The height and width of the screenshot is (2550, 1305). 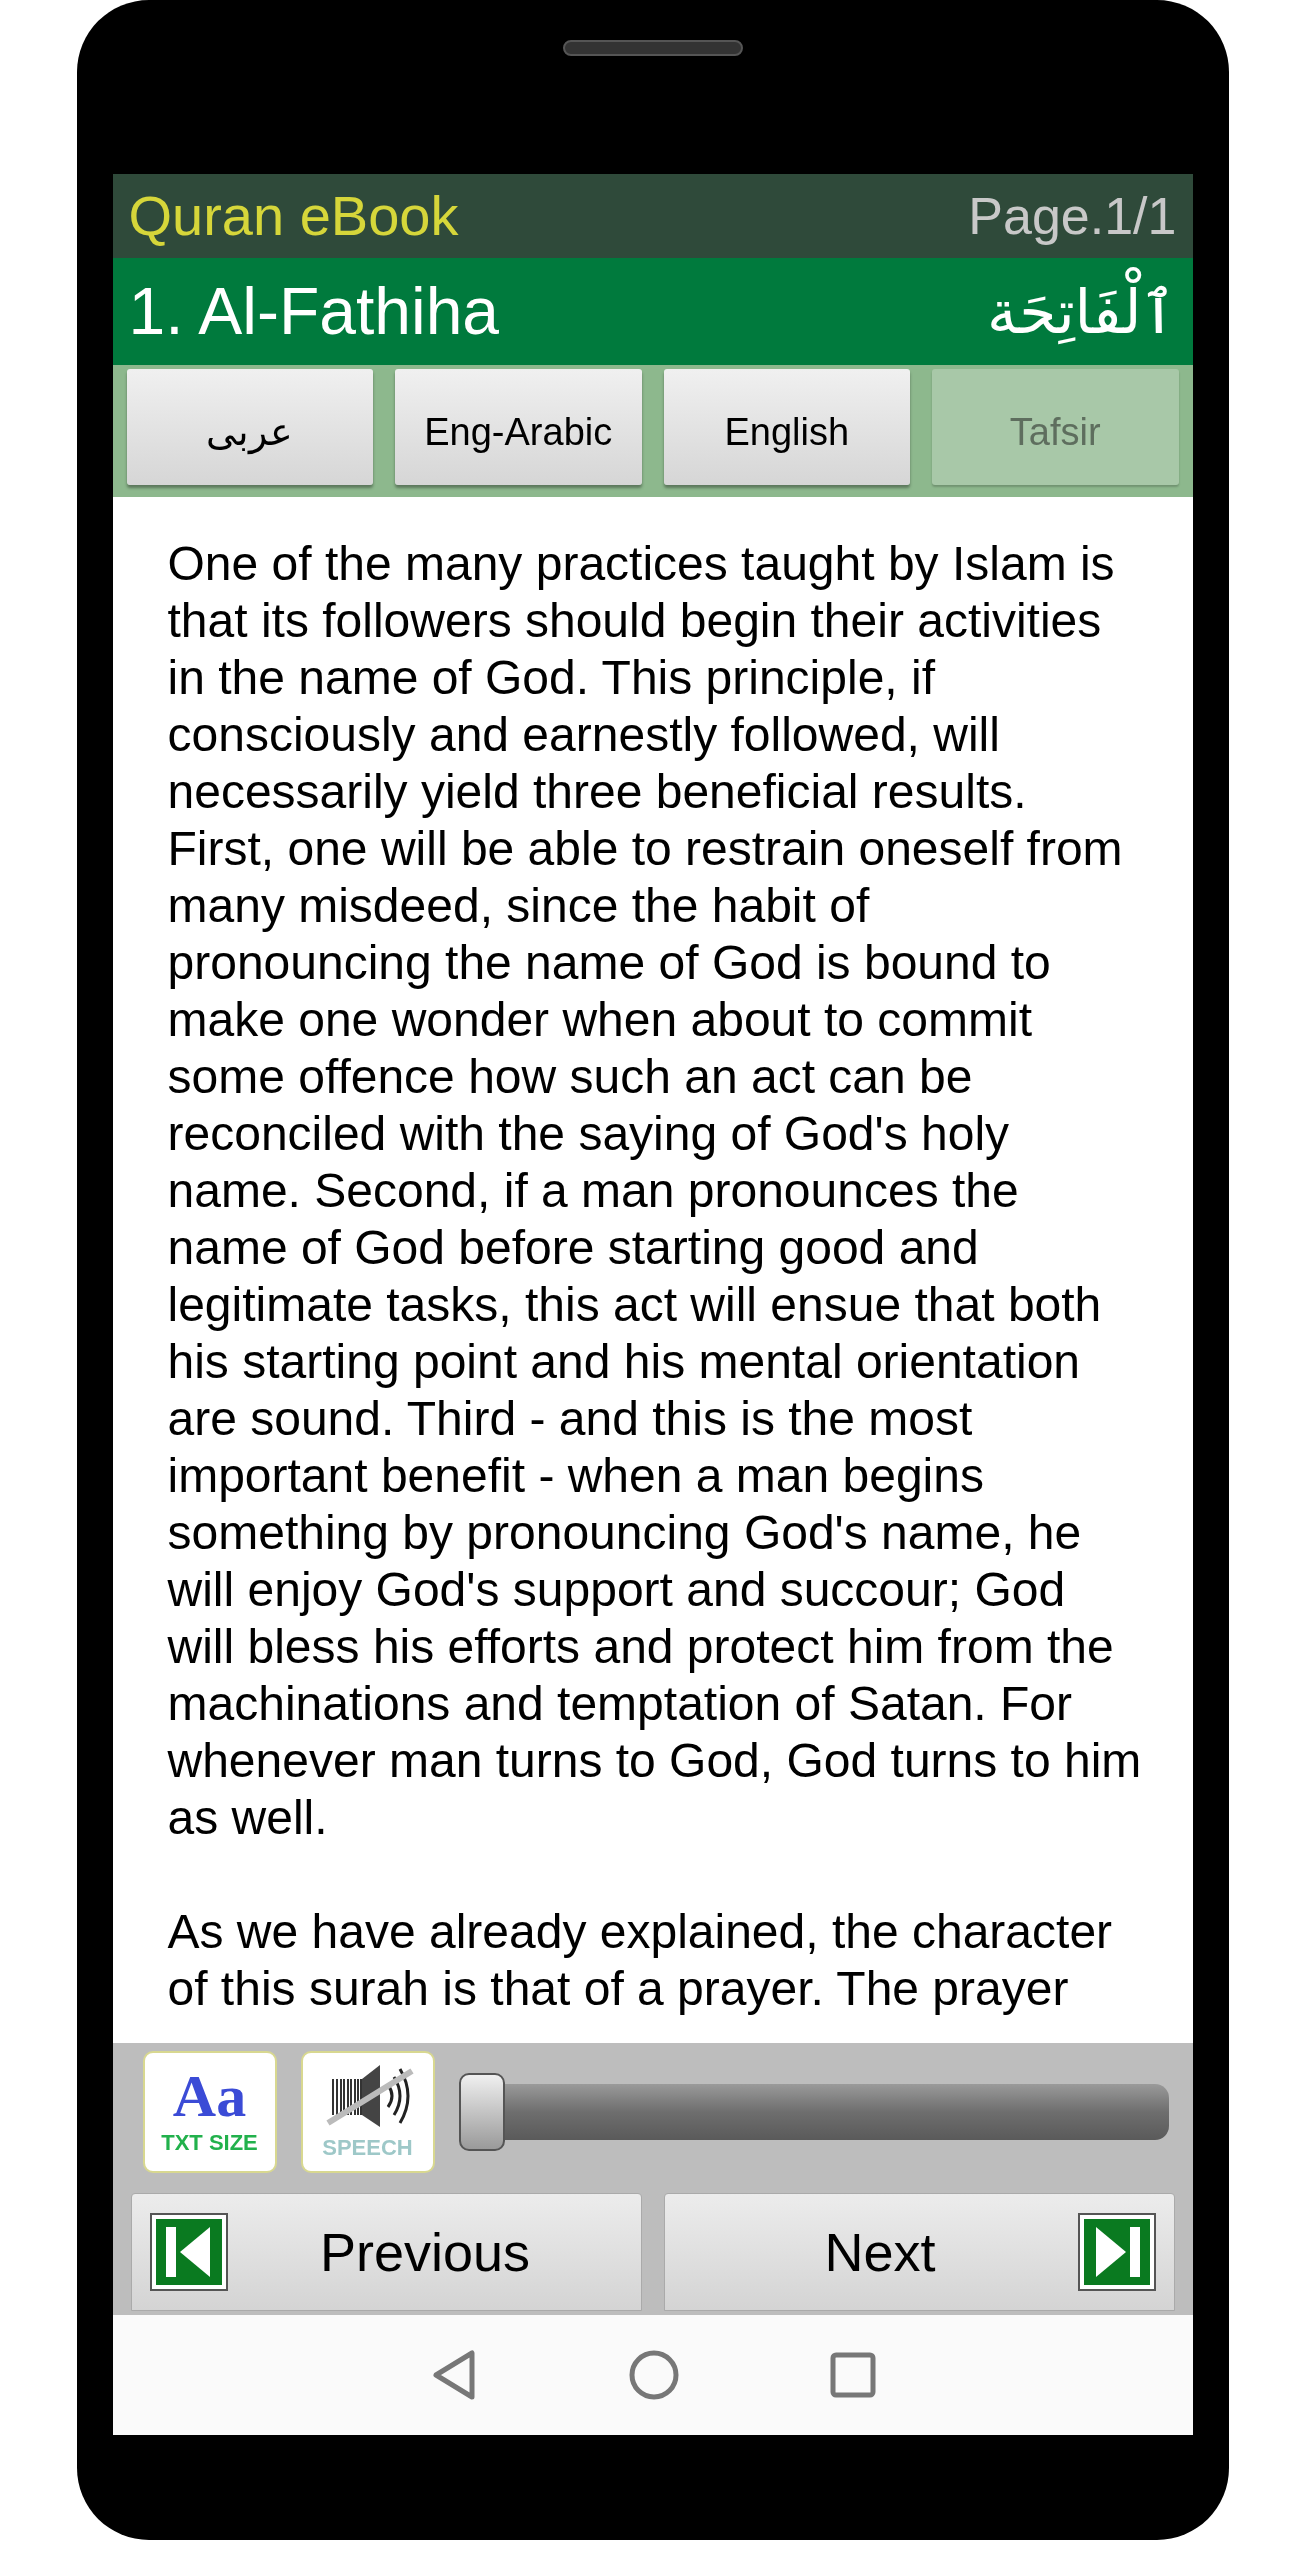 I want to click on skip-back-icon, so click(x=188, y=2252).